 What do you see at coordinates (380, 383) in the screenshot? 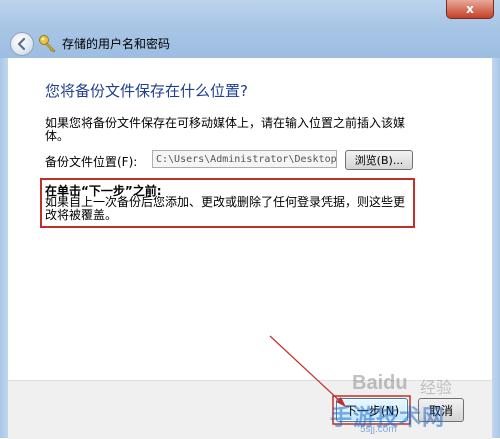
I see `baidu-watermark: Baidu` at bounding box center [380, 383].